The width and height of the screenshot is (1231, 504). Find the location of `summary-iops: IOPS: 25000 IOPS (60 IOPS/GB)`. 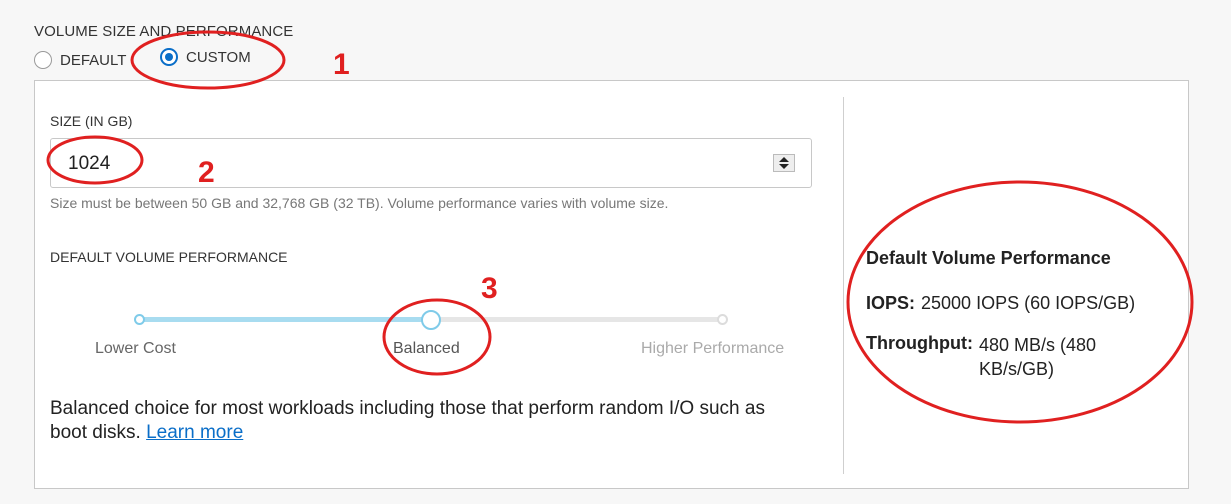

summary-iops: IOPS: 25000 IOPS (60 IOPS/GB) is located at coordinates (1000, 303).